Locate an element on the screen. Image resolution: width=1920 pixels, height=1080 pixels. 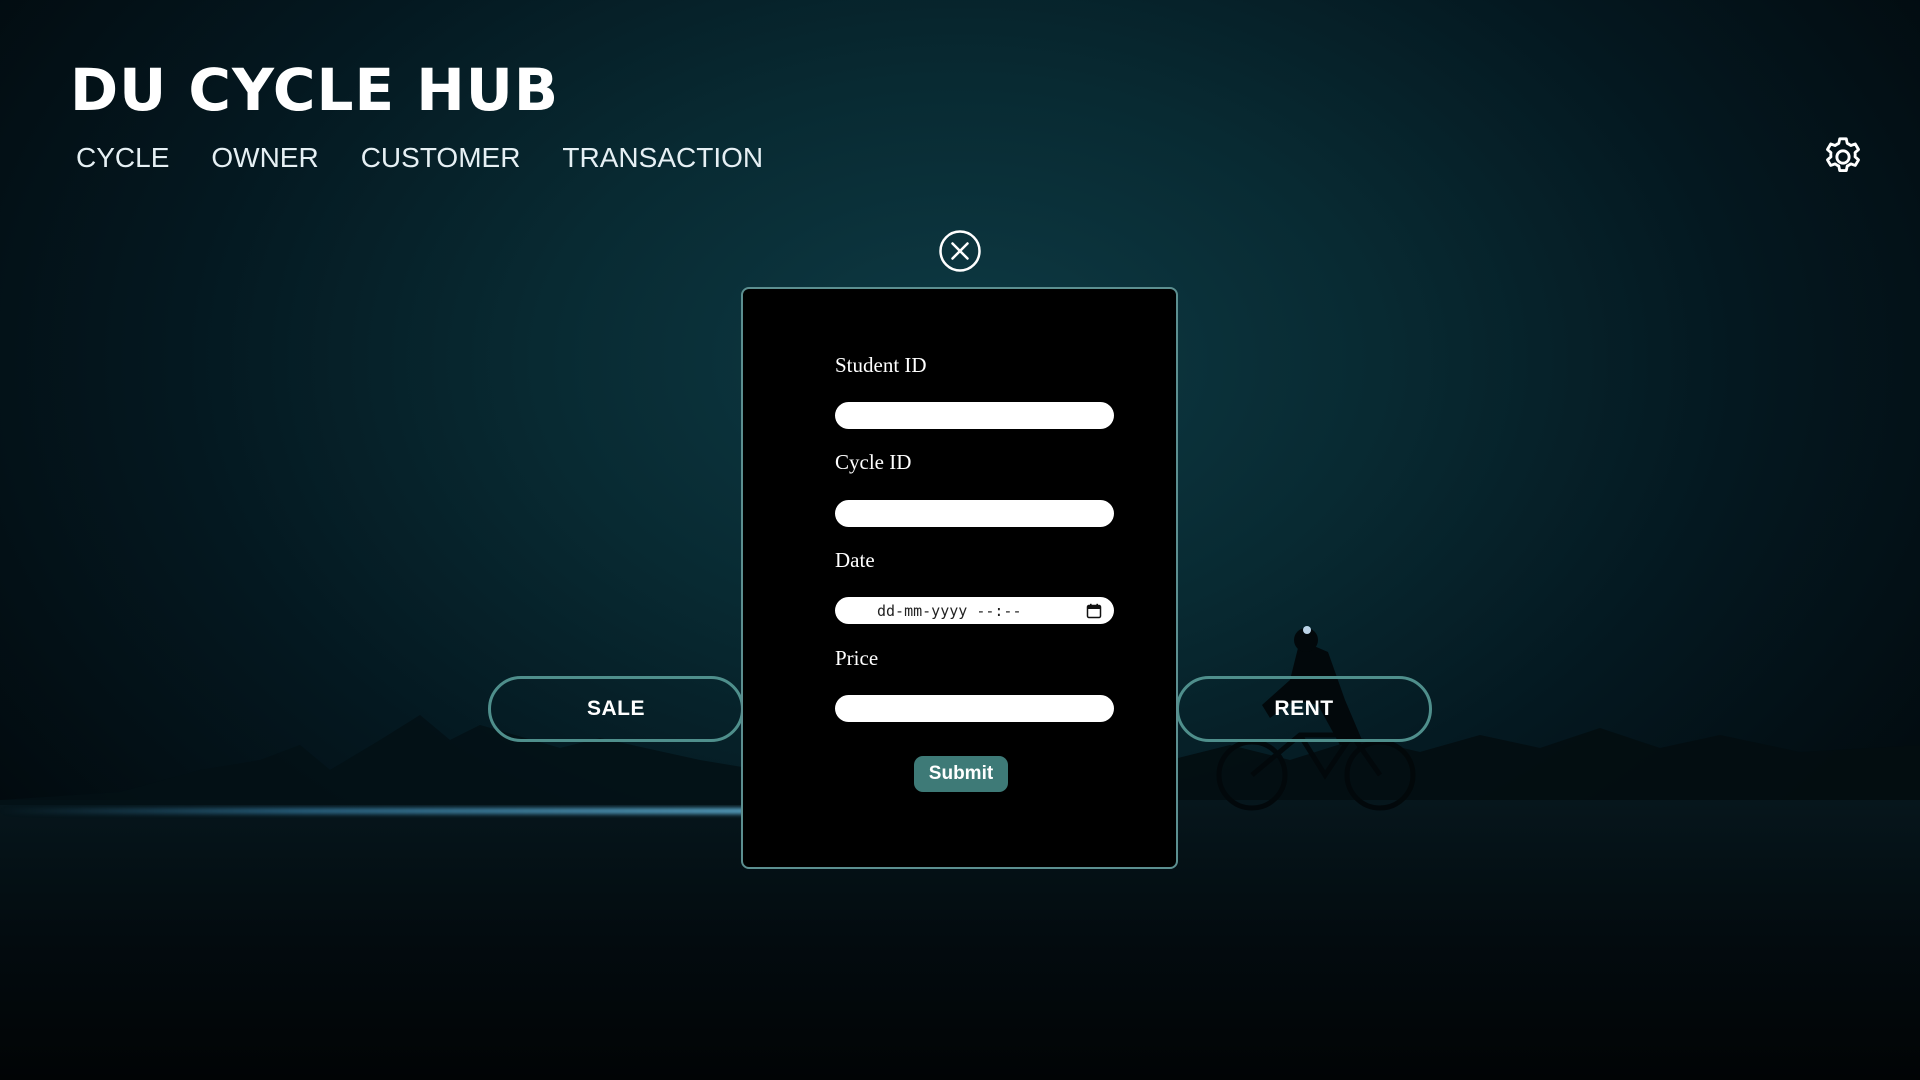
calendar-icon is located at coordinates (1094, 611).